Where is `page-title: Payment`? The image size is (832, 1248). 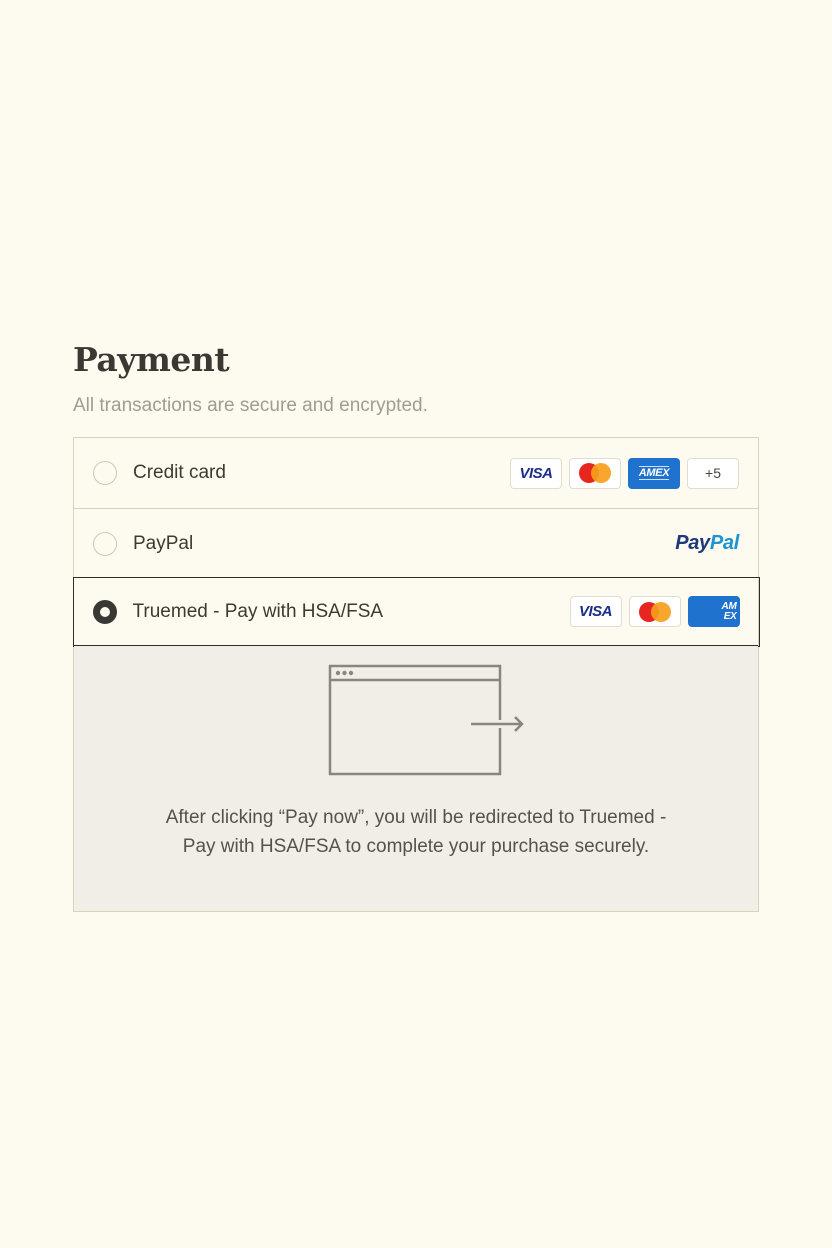
page-title: Payment is located at coordinates (151, 359).